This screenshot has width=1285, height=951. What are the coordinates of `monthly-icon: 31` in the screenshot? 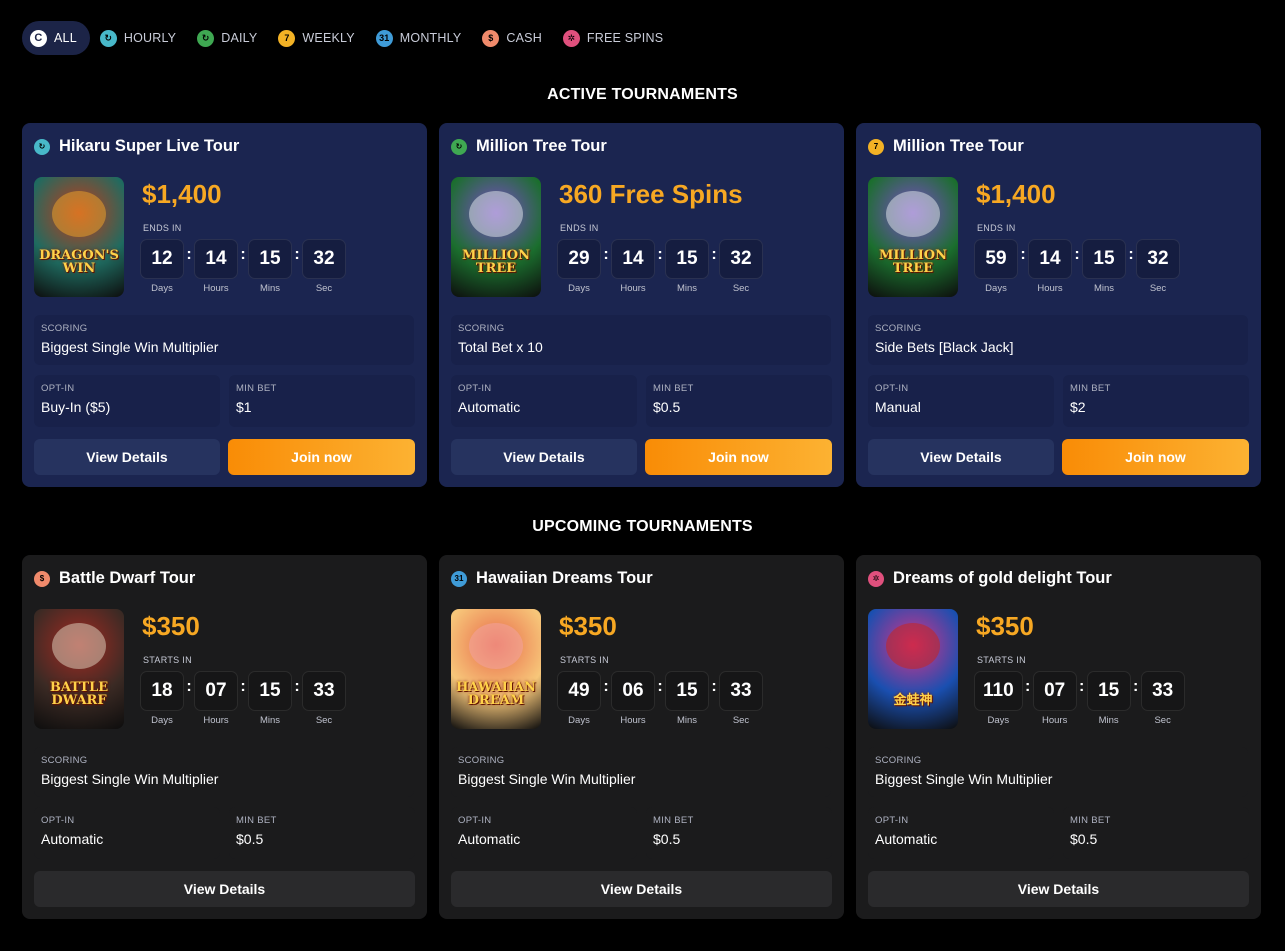 It's located at (459, 578).